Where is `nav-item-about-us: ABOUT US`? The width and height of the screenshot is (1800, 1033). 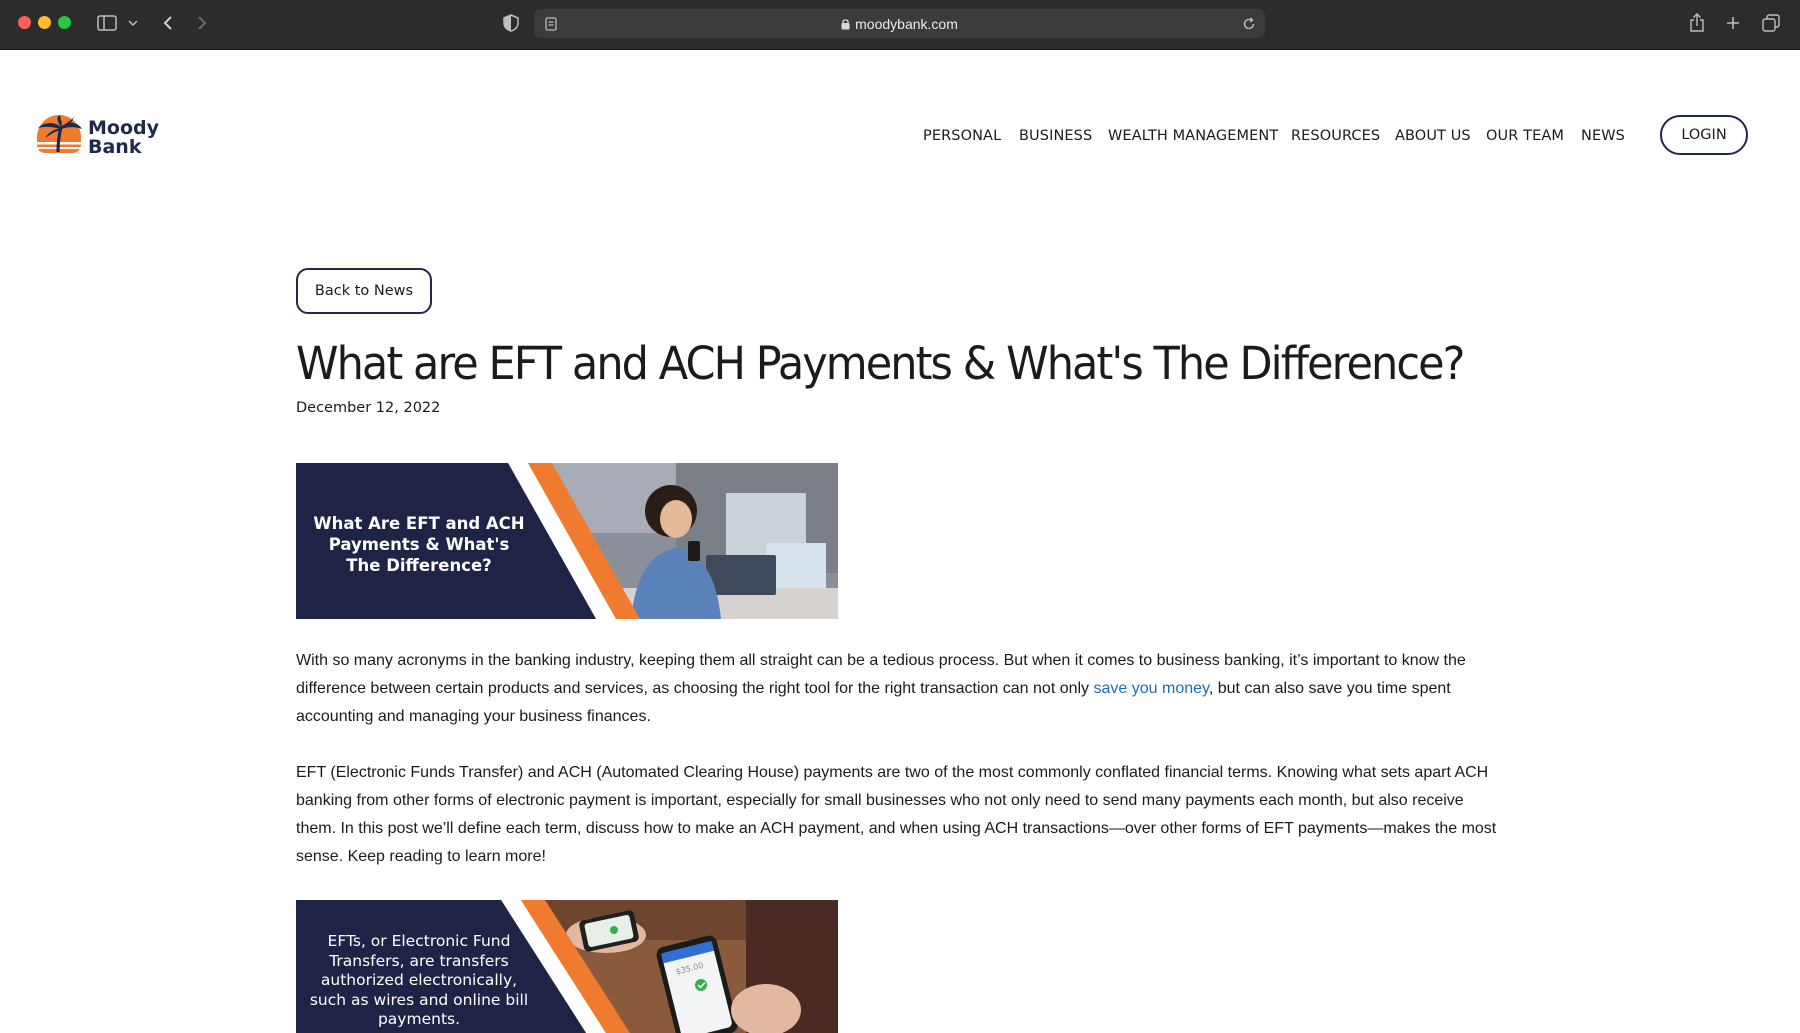
nav-item-about-us: ABOUT US is located at coordinates (1433, 136).